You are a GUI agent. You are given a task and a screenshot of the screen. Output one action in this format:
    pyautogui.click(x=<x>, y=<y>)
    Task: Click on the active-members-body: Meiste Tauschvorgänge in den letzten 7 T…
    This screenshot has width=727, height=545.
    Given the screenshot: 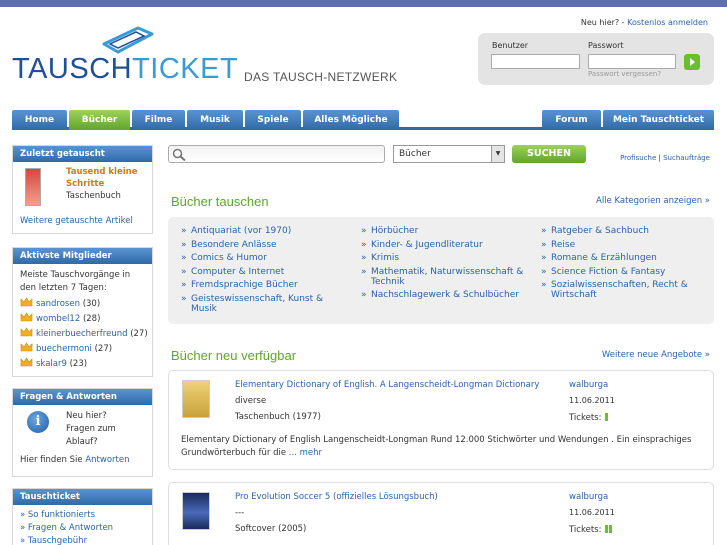 What is the action you would take?
    pyautogui.click(x=82, y=320)
    